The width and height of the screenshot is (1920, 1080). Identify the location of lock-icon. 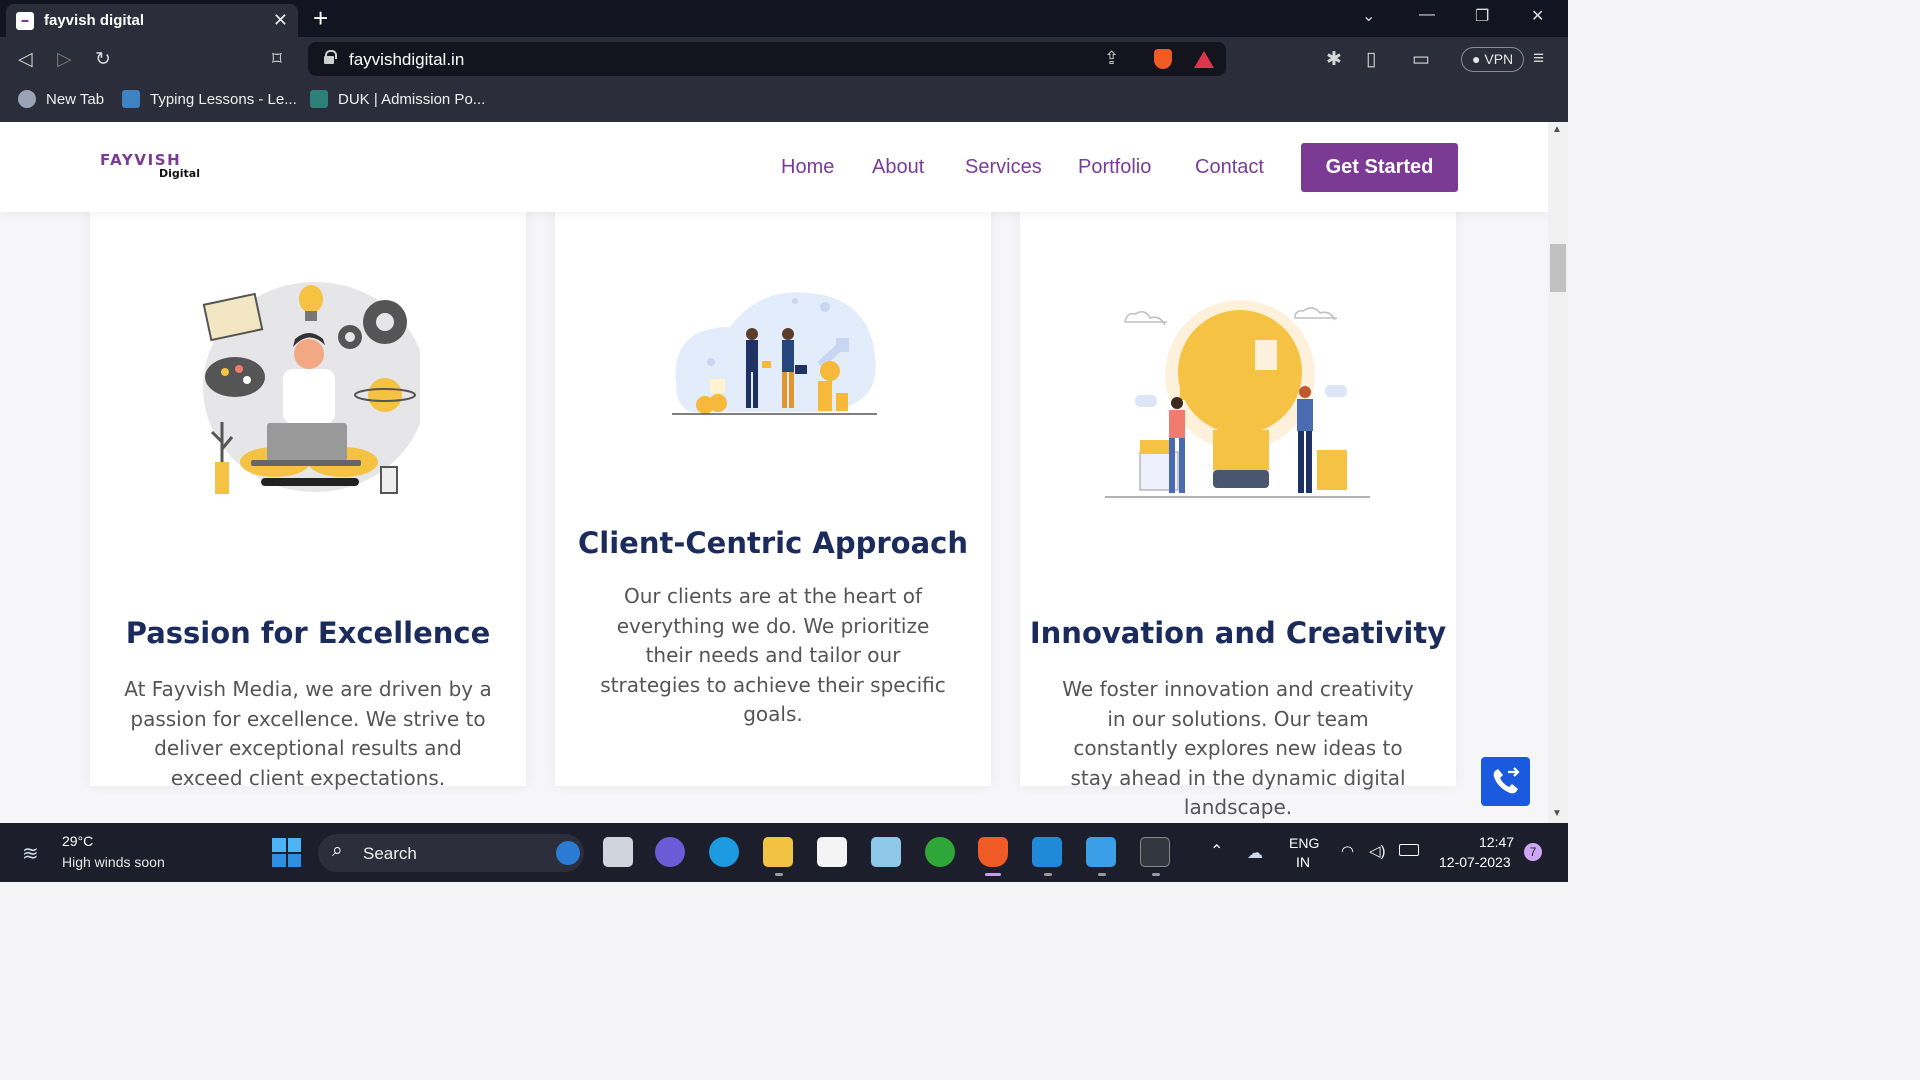
(330, 57).